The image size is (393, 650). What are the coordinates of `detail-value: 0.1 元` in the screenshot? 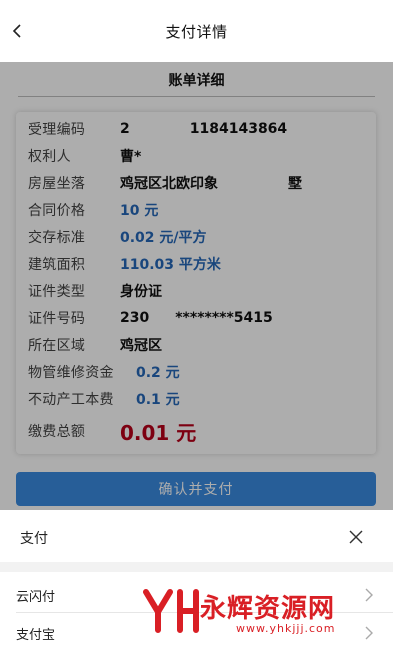 It's located at (158, 400).